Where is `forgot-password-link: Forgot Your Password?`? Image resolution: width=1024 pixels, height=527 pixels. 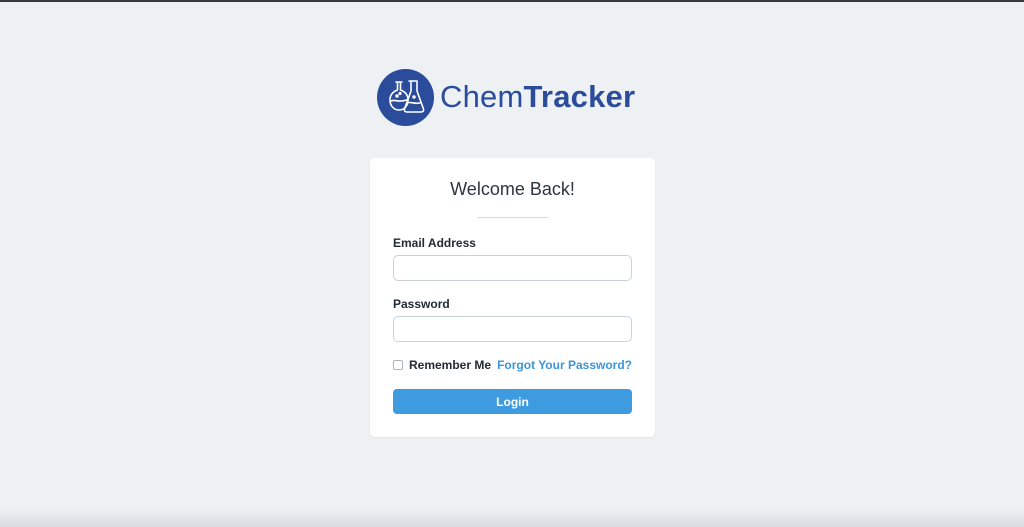
forgot-password-link: Forgot Your Password? is located at coordinates (564, 365).